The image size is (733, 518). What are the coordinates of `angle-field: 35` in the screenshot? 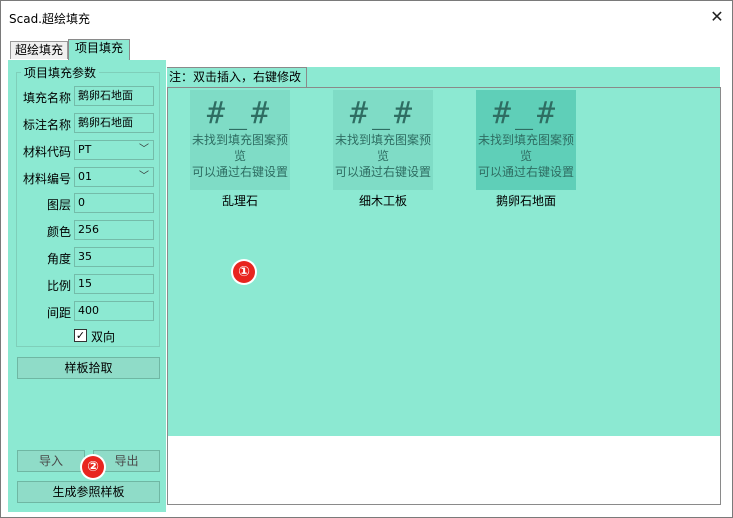 It's located at (114, 257).